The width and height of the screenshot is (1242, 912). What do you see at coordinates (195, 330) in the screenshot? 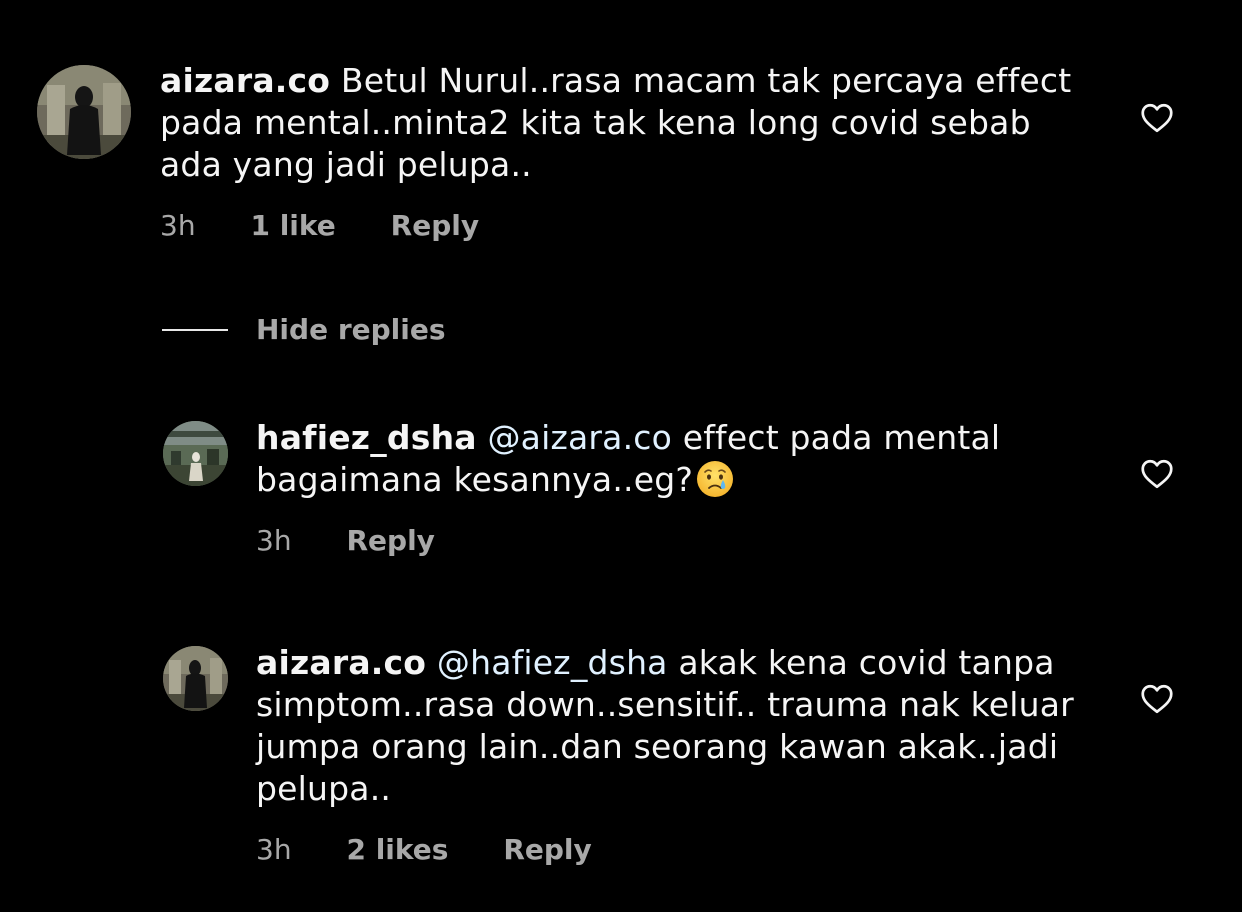
I see `divider-line` at bounding box center [195, 330].